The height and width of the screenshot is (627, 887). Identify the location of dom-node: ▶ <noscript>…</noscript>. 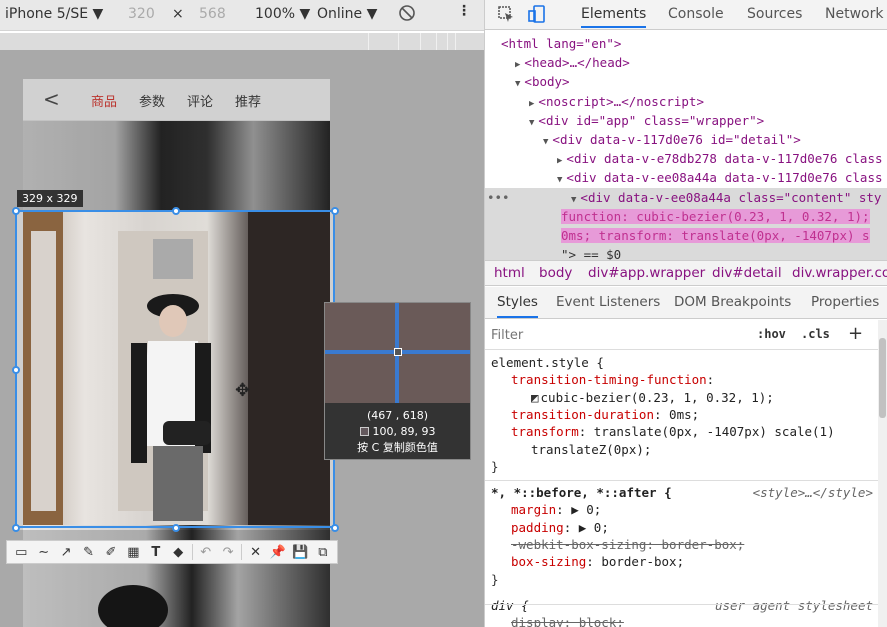
(616, 101).